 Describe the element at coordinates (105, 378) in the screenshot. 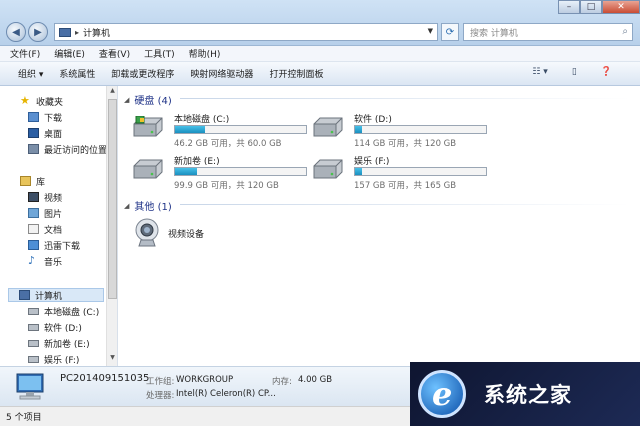

I see `computer-name: PC201409151035` at that location.